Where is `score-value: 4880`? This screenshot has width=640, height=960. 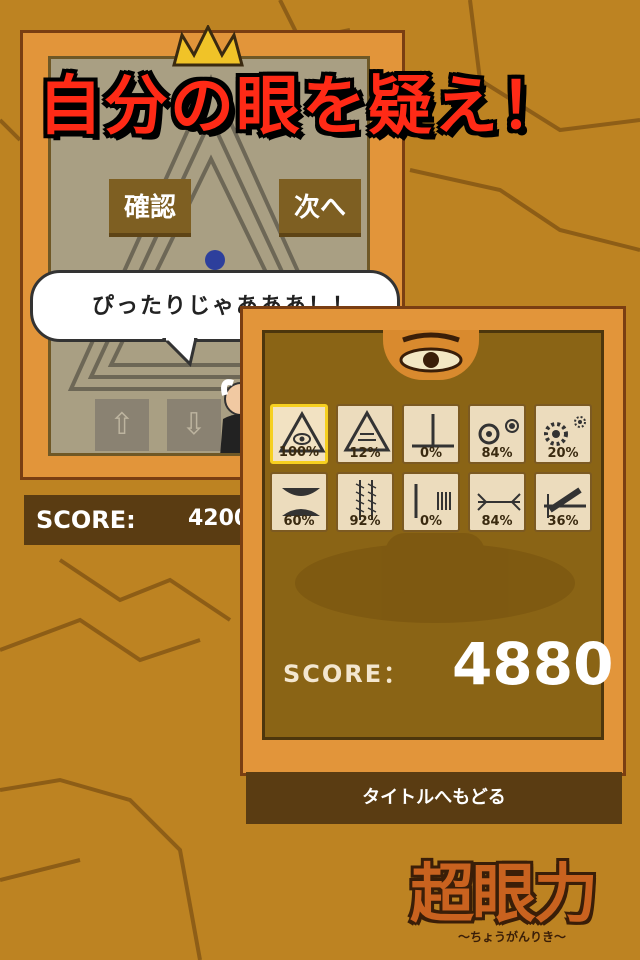 score-value: 4880 is located at coordinates (533, 664).